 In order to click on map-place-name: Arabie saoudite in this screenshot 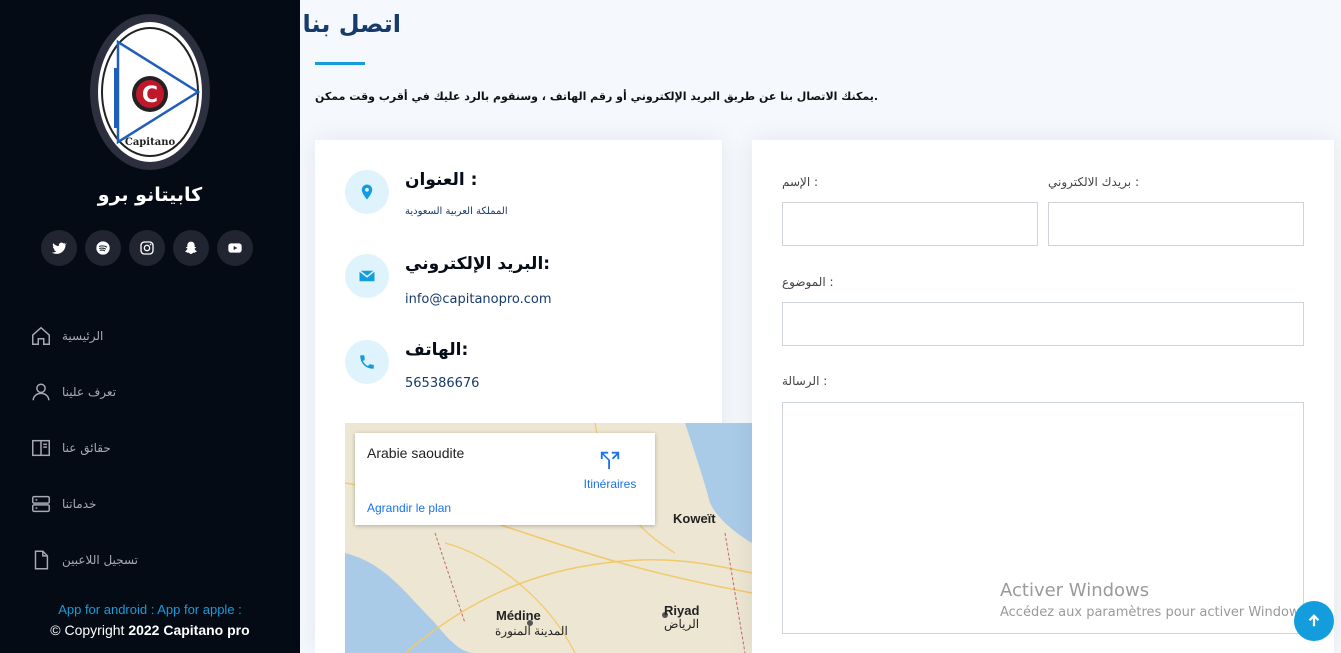, I will do `click(416, 453)`.